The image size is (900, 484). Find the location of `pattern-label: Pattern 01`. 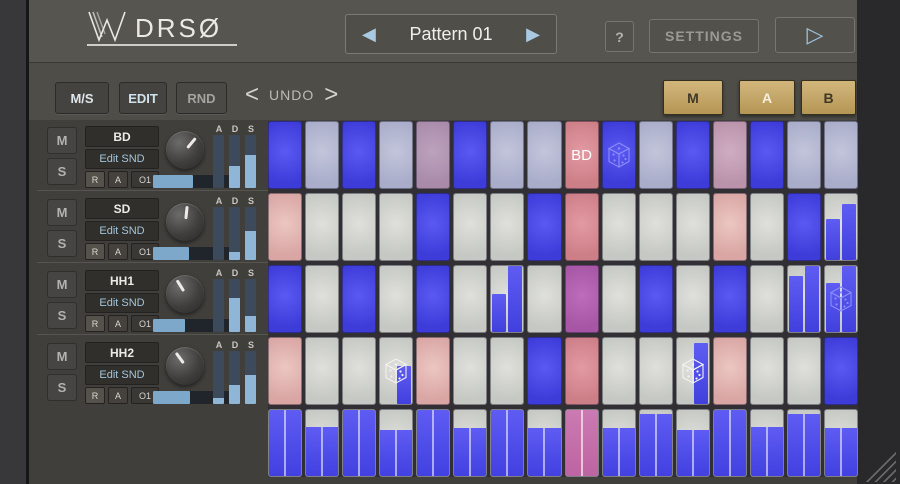

pattern-label: Pattern 01 is located at coordinates (450, 34).